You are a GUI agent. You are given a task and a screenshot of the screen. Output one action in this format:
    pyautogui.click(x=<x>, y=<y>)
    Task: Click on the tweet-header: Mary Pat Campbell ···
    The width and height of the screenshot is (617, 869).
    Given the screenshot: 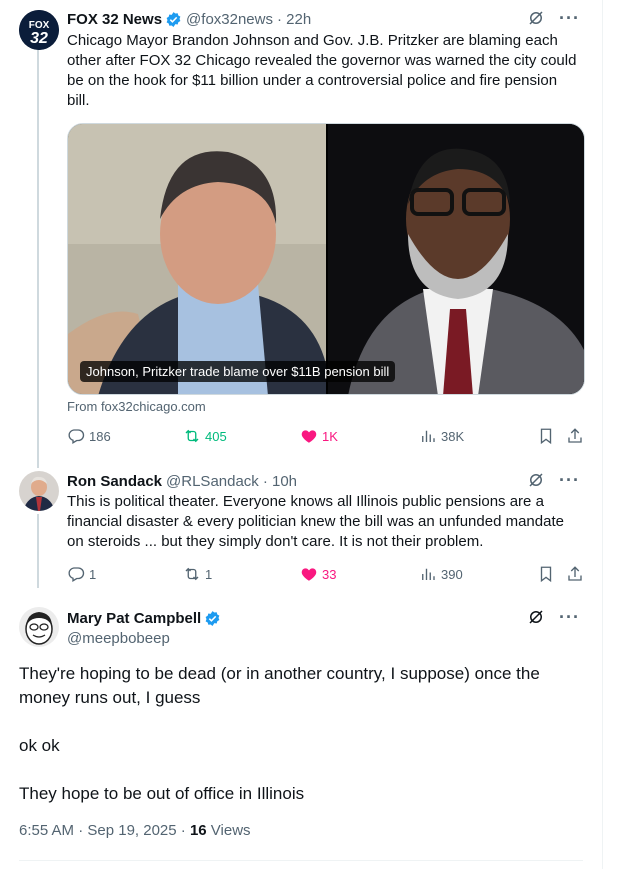 What is the action you would take?
    pyautogui.click(x=323, y=618)
    